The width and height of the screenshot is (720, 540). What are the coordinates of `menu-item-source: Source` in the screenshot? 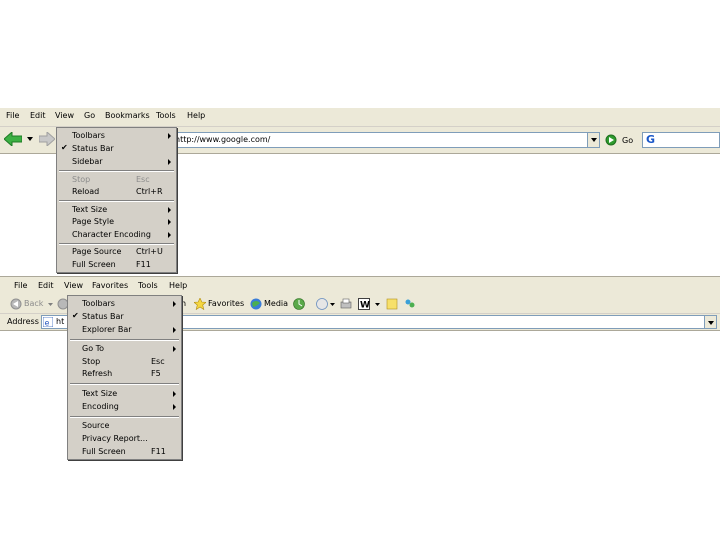 It's located at (124, 426).